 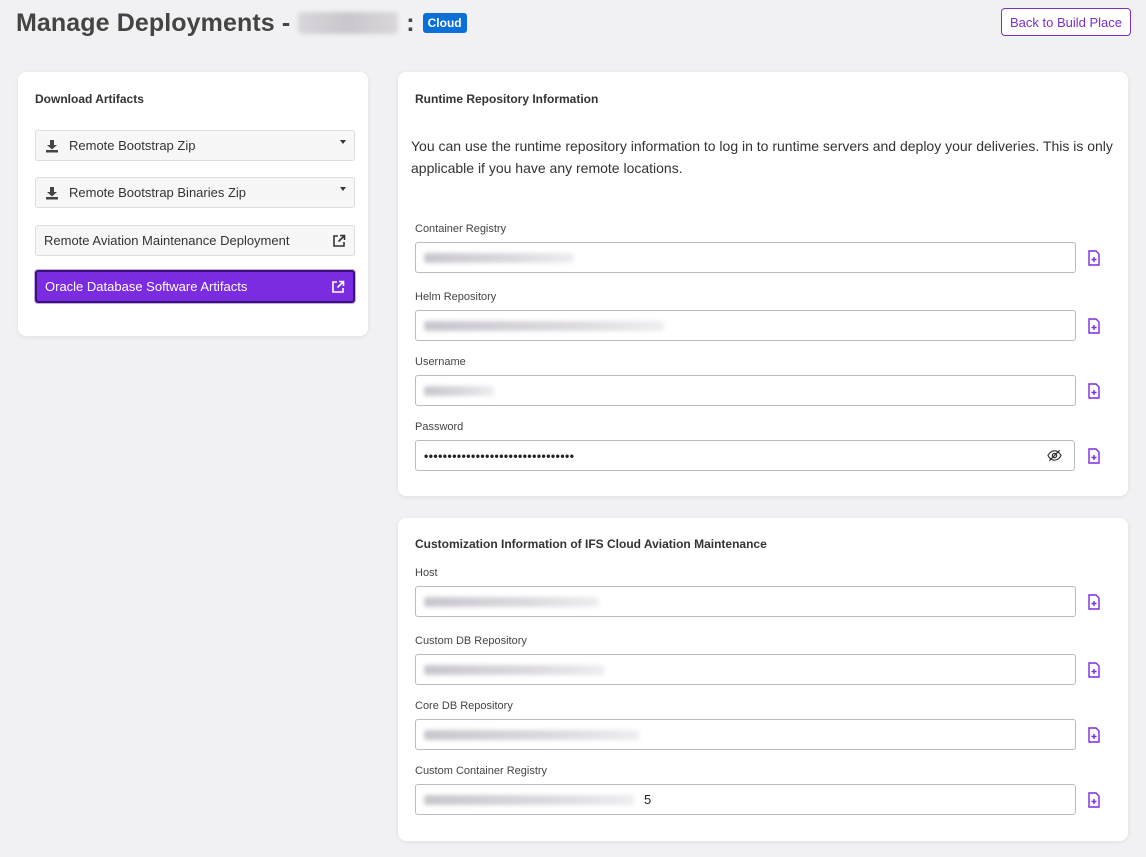 What do you see at coordinates (426, 573) in the screenshot?
I see `host-label: Host` at bounding box center [426, 573].